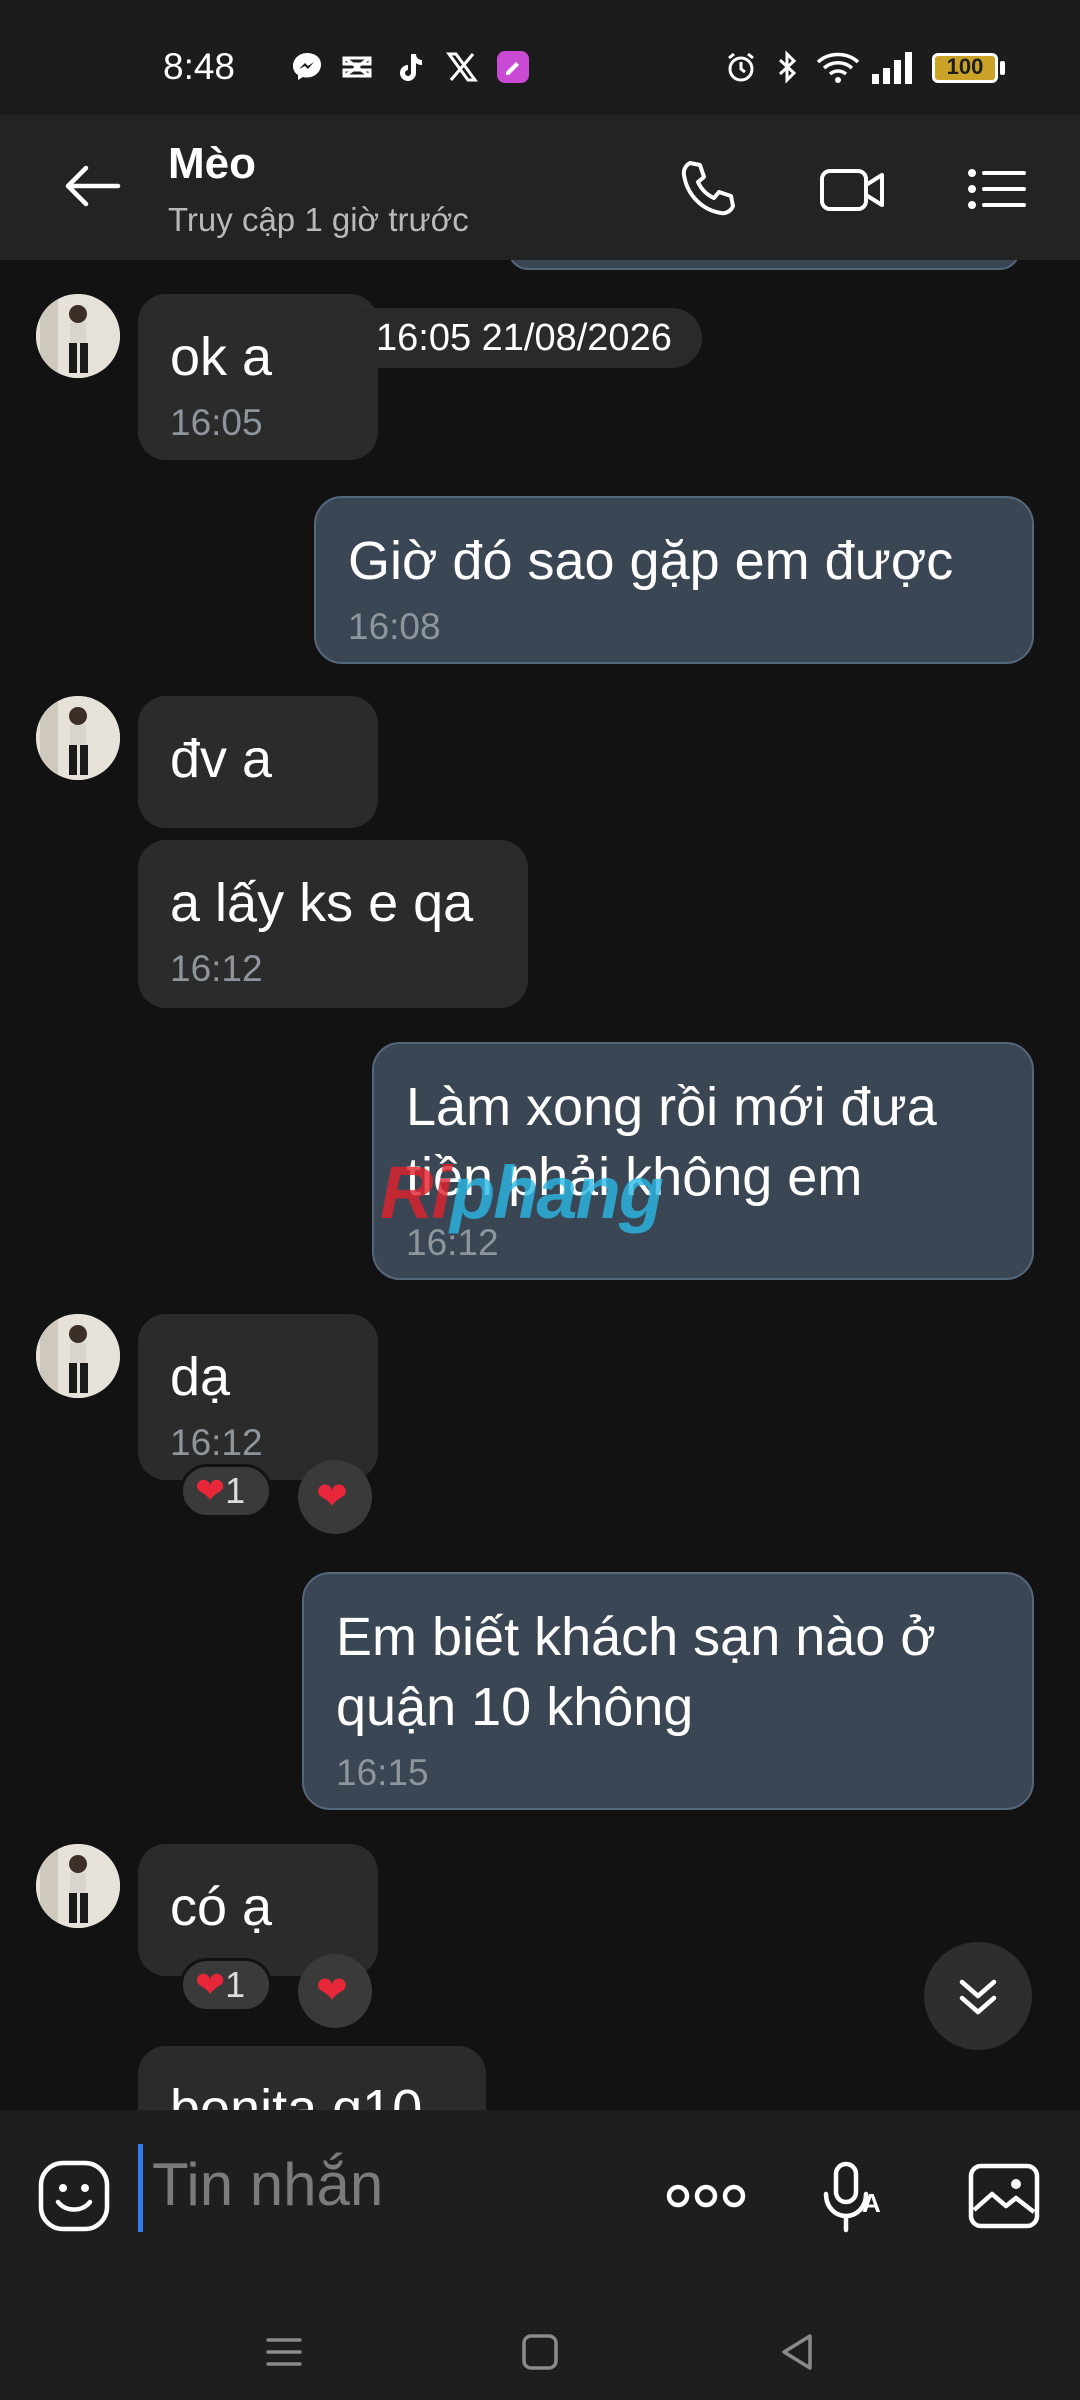  I want to click on message-time: 16:08, so click(394, 626).